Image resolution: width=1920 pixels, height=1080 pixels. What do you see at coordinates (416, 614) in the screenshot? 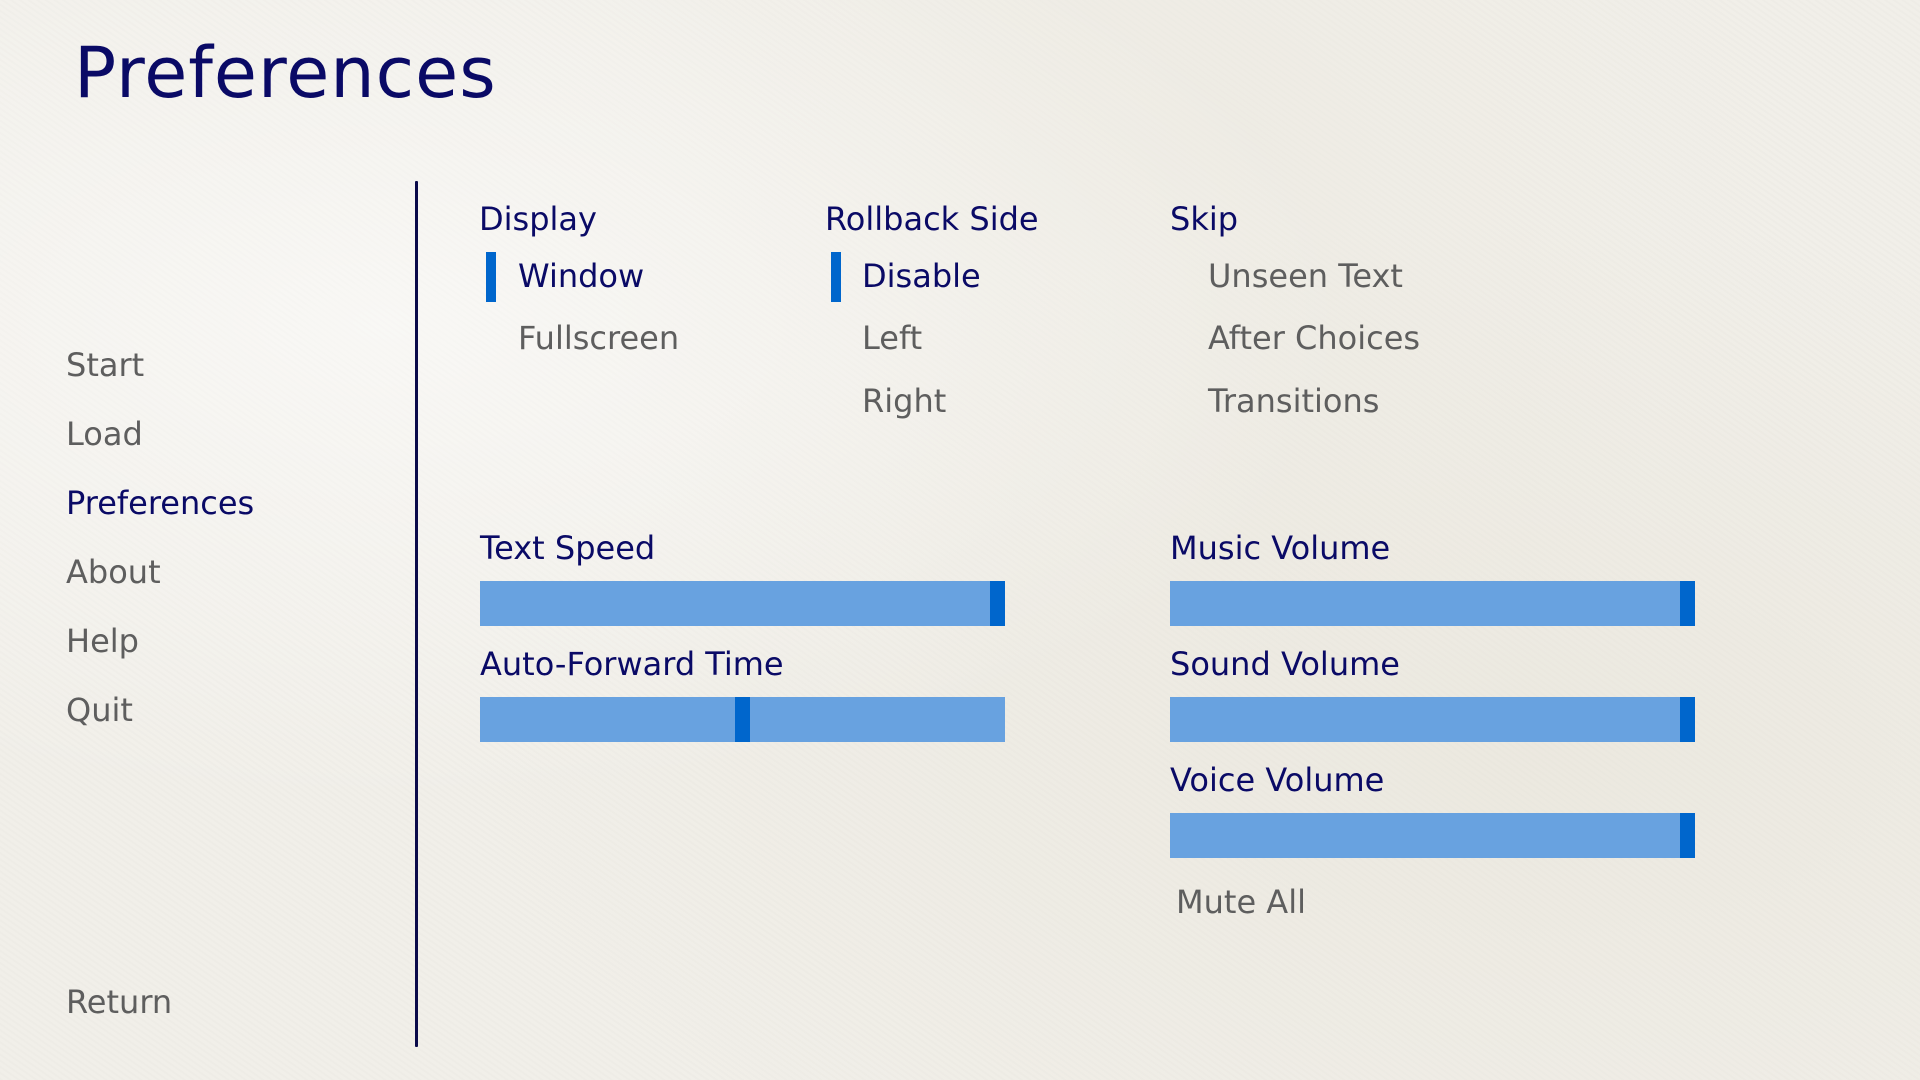
I see `nav-divider` at bounding box center [416, 614].